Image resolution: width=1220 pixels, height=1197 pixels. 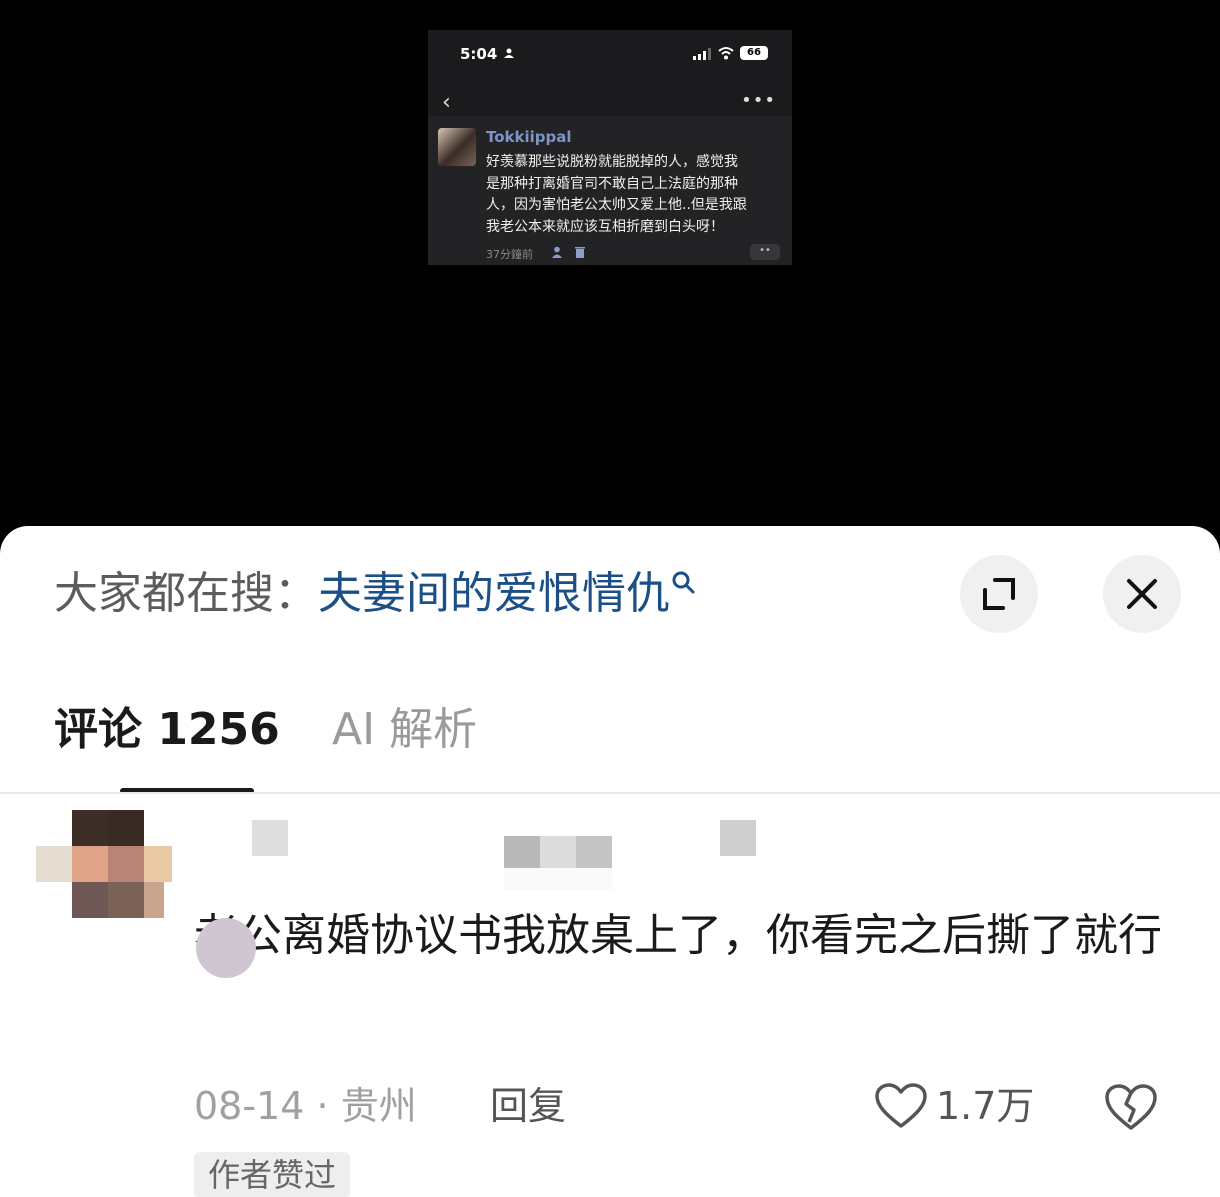 What do you see at coordinates (580, 252) in the screenshot?
I see `trash-icon` at bounding box center [580, 252].